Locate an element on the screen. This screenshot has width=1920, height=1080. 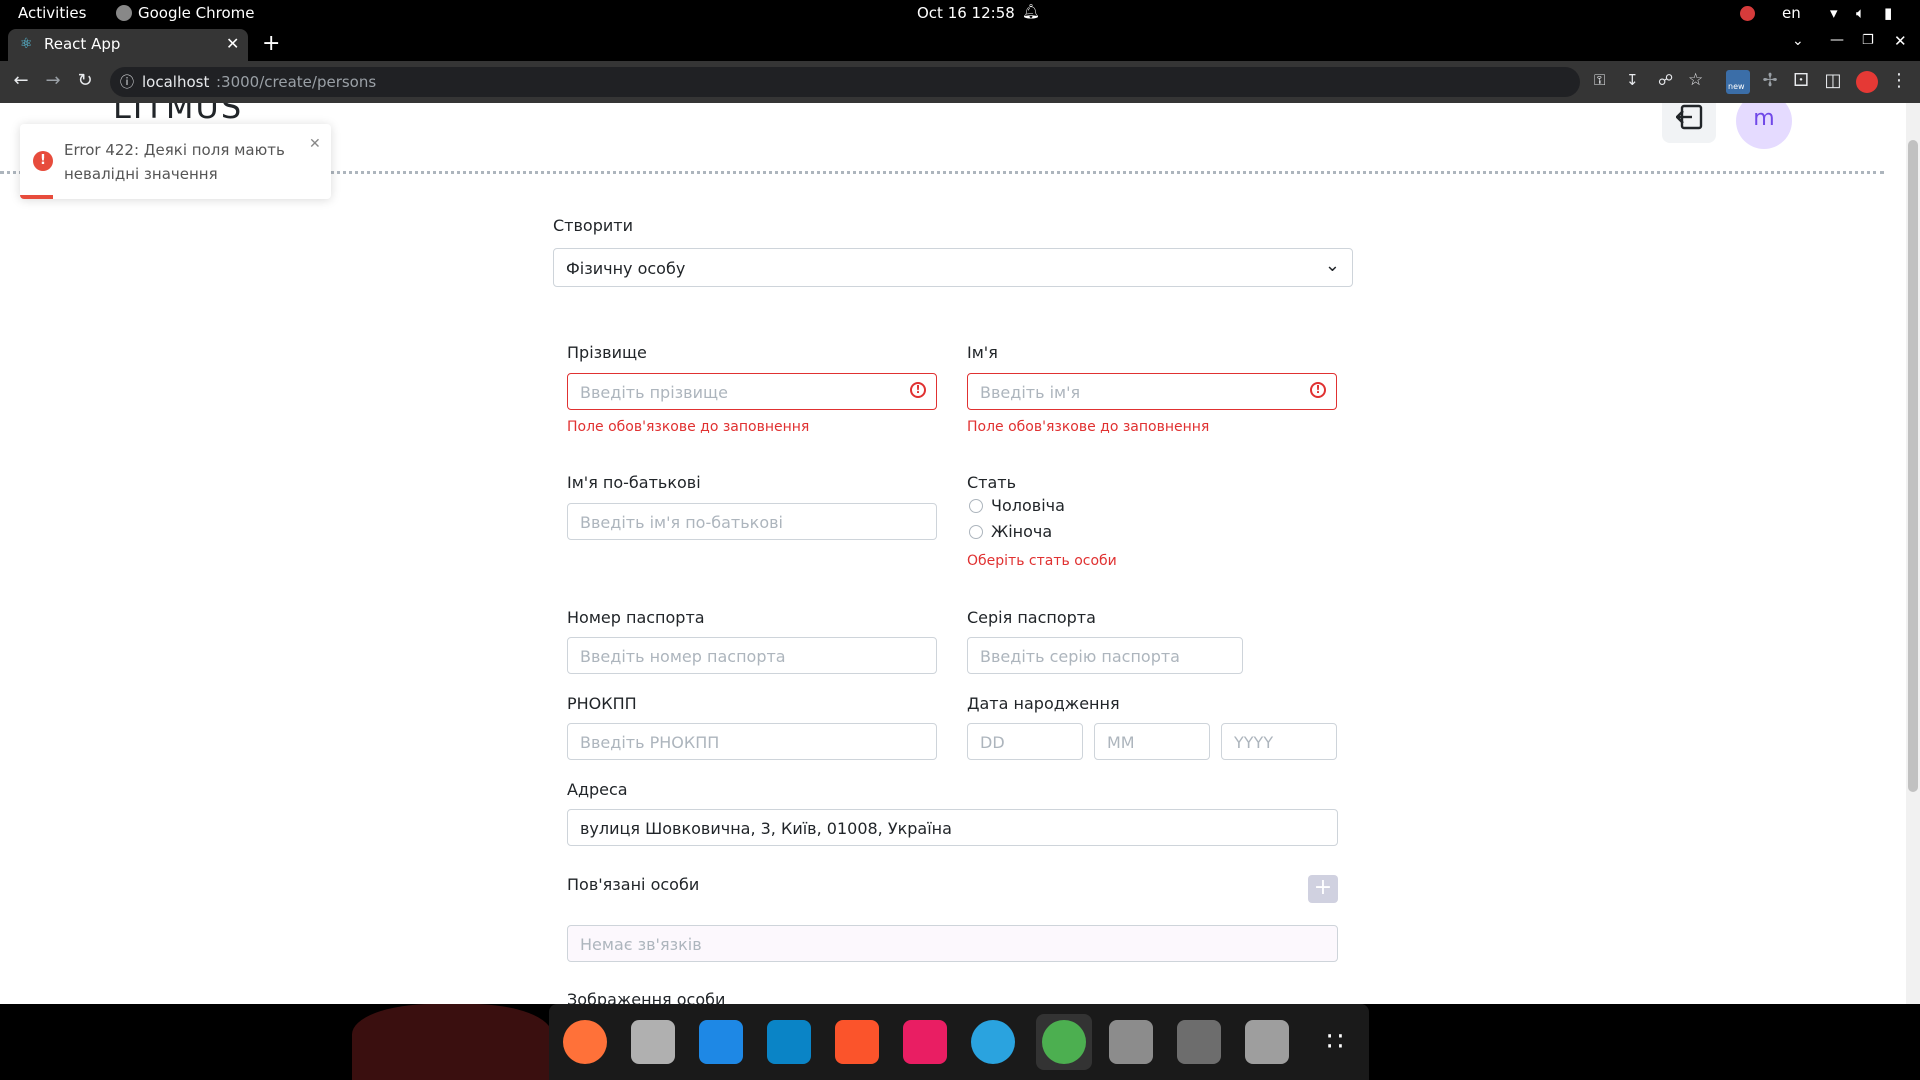
tab-title: React App is located at coordinates (82, 44).